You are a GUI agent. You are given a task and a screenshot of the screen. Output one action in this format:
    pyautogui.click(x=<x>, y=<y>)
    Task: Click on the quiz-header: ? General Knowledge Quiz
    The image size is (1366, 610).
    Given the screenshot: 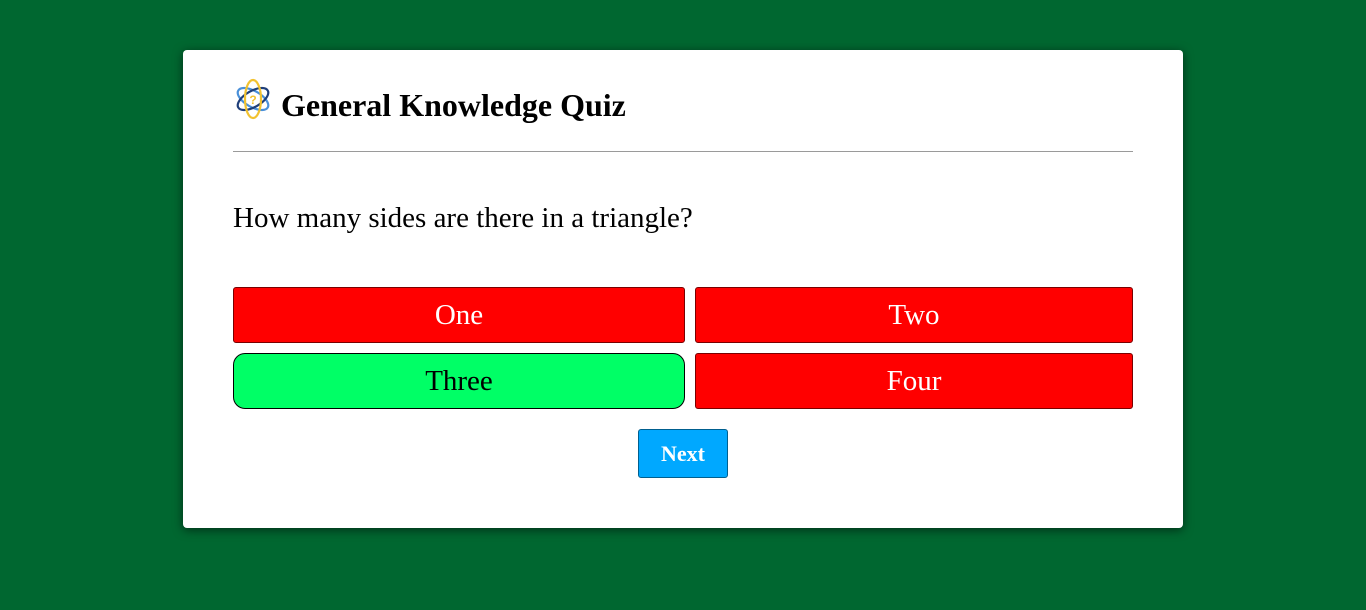 What is the action you would take?
    pyautogui.click(x=429, y=101)
    